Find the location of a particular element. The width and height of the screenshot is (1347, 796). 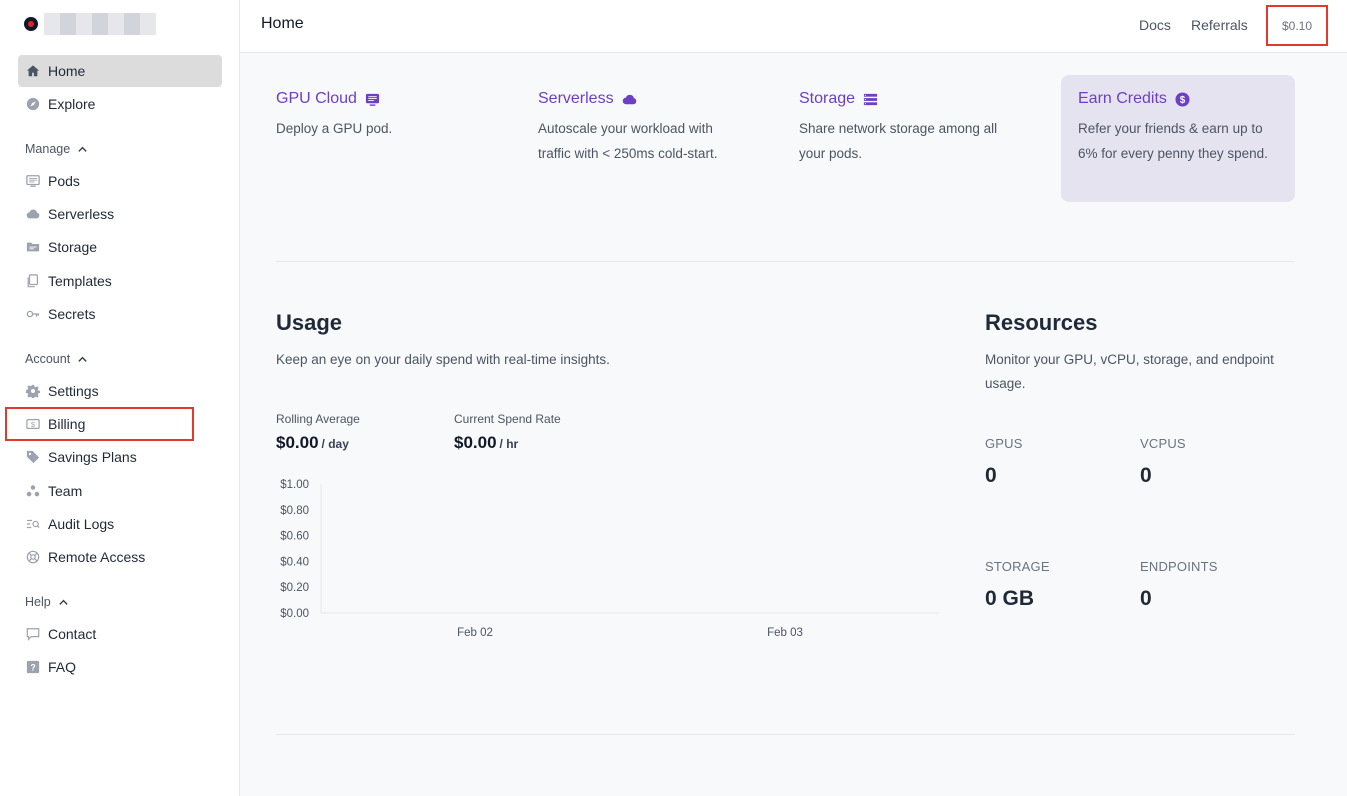

sidebar-item-label: Audit Logs is located at coordinates (81, 524).